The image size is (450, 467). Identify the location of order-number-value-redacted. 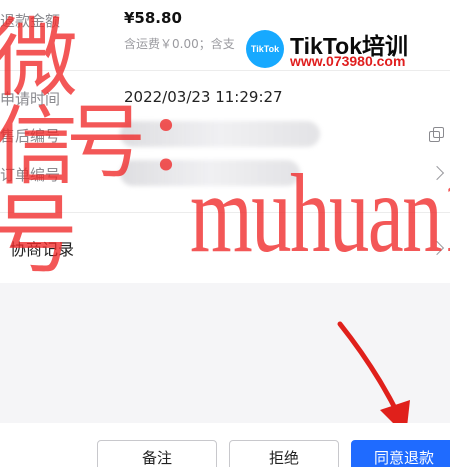
(210, 173).